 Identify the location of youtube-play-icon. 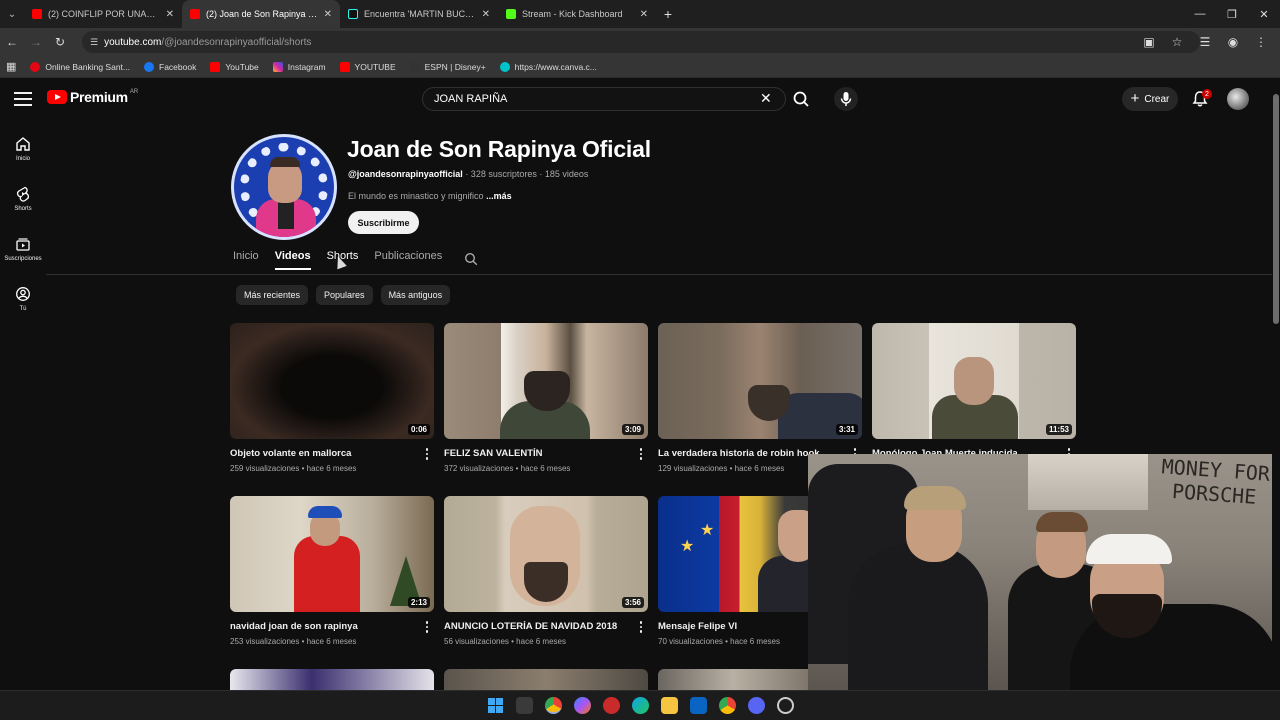
(57, 97).